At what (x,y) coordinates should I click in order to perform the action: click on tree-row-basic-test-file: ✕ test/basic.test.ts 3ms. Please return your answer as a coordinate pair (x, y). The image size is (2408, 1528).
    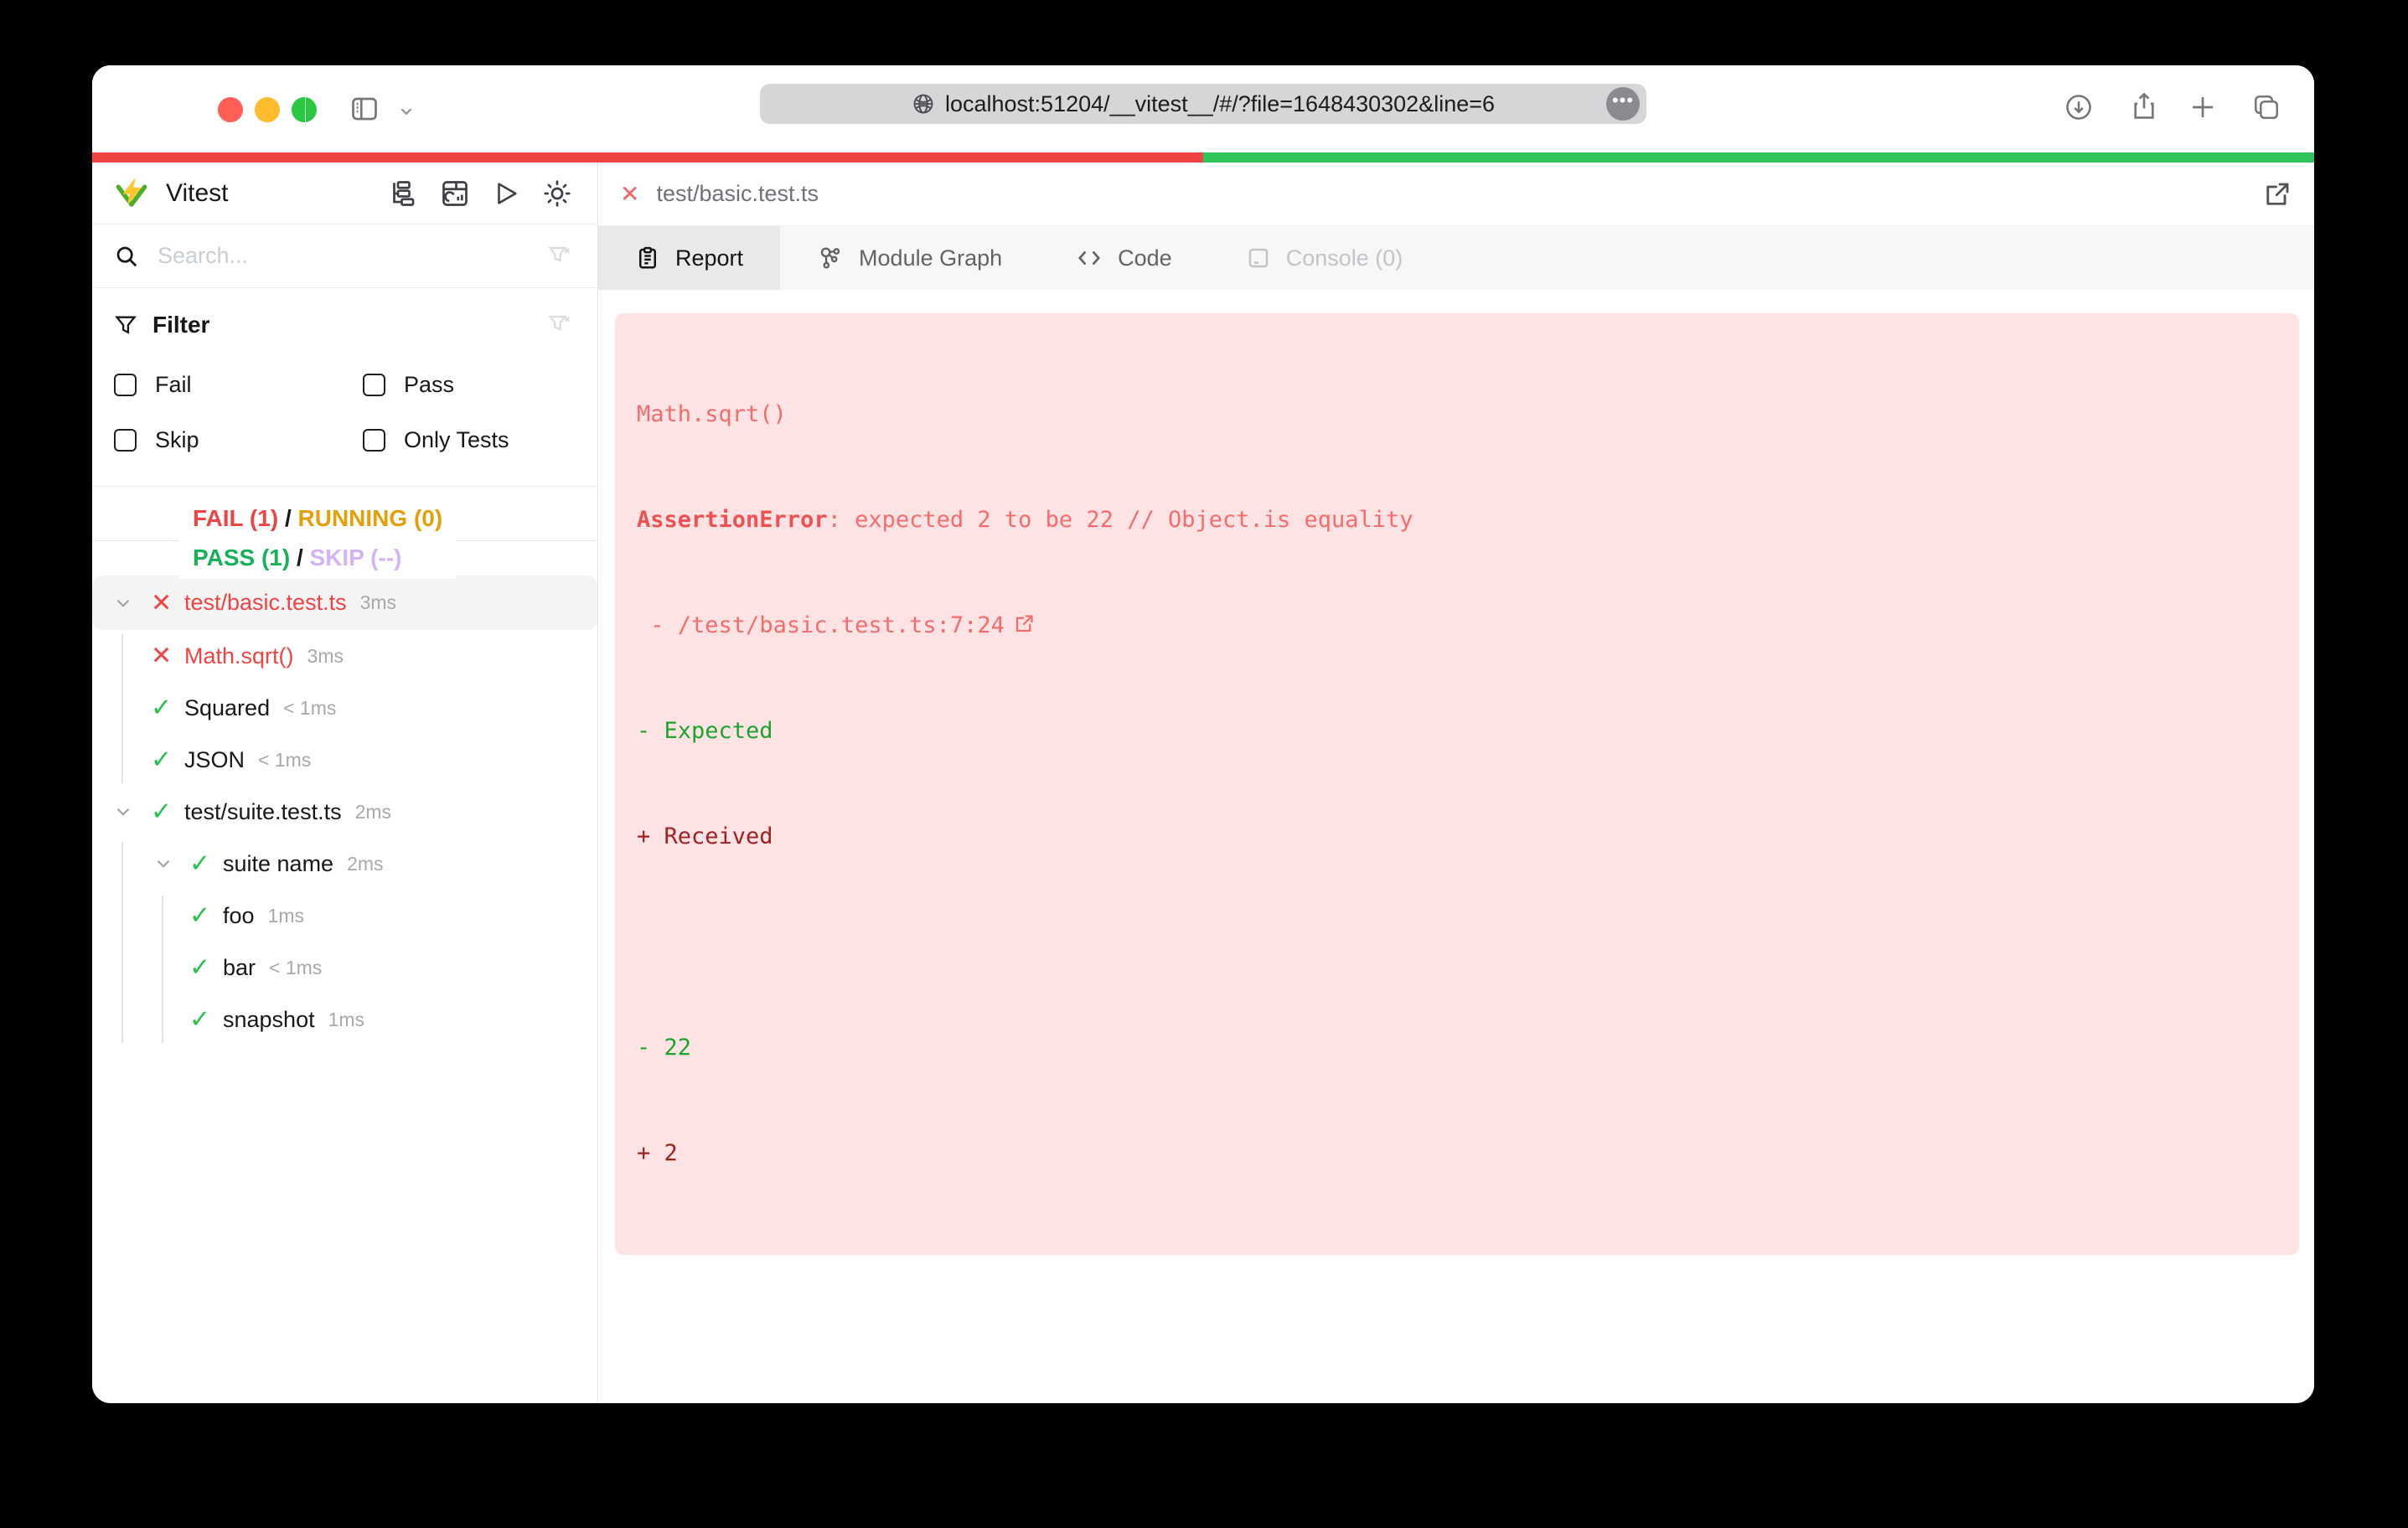
    Looking at the image, I should click on (344, 603).